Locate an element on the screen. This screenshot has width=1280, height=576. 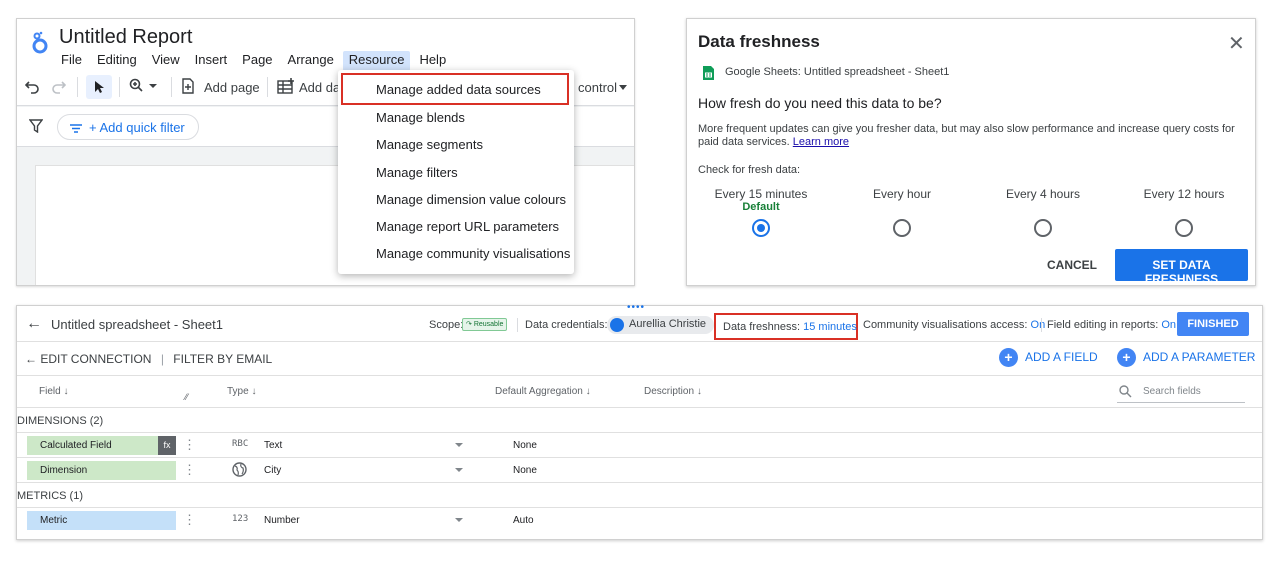
column-aggregation: Default Aggregation ↓ is located at coordinates (543, 391).